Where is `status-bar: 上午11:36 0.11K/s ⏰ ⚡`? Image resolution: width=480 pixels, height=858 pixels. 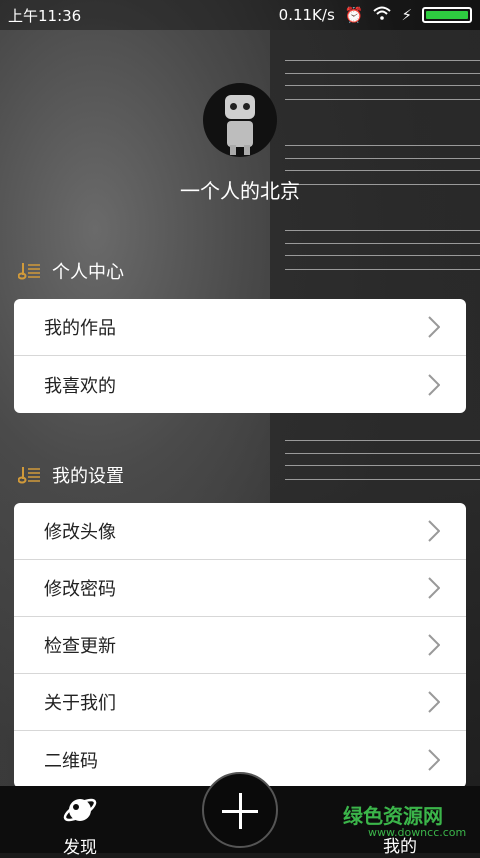 status-bar: 上午11:36 0.11K/s ⏰ ⚡ is located at coordinates (240, 15).